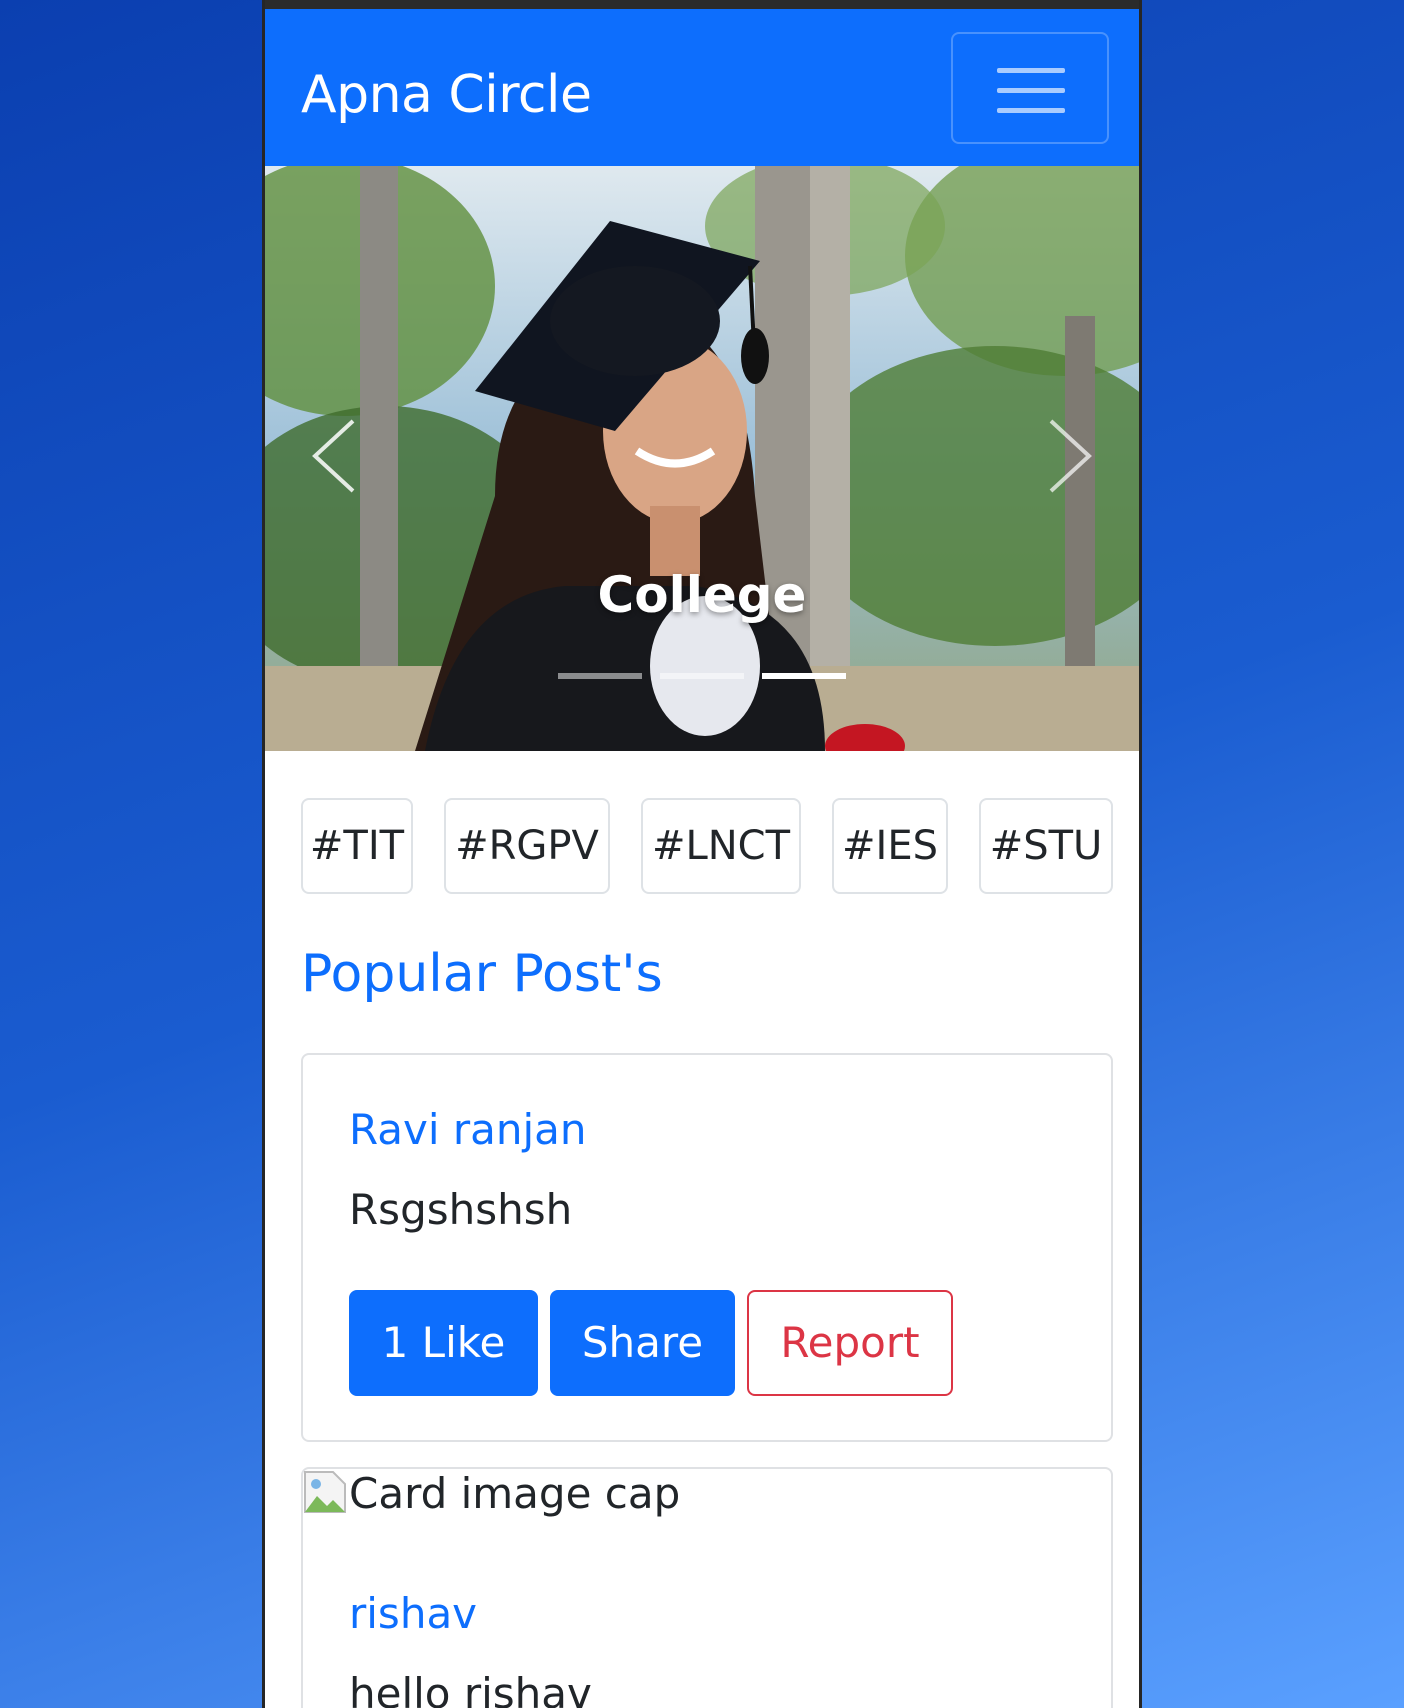  Describe the element at coordinates (443, 1343) in the screenshot. I see `like-button: 1 Like` at that location.